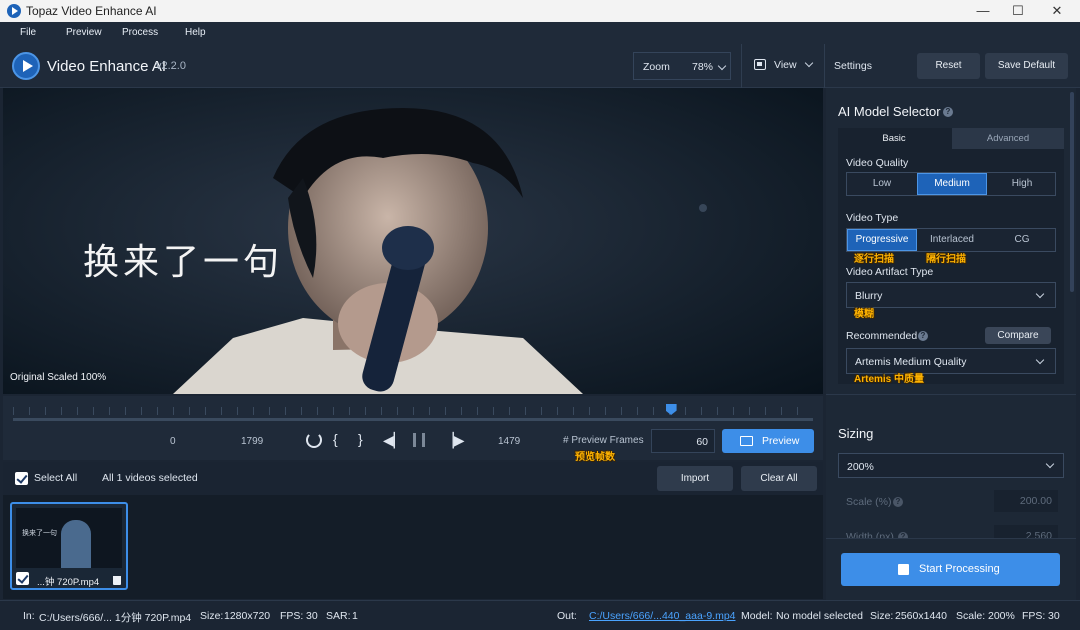 The height and width of the screenshot is (630, 1080). Describe the element at coordinates (419, 440) in the screenshot. I see `pause-icon` at that location.